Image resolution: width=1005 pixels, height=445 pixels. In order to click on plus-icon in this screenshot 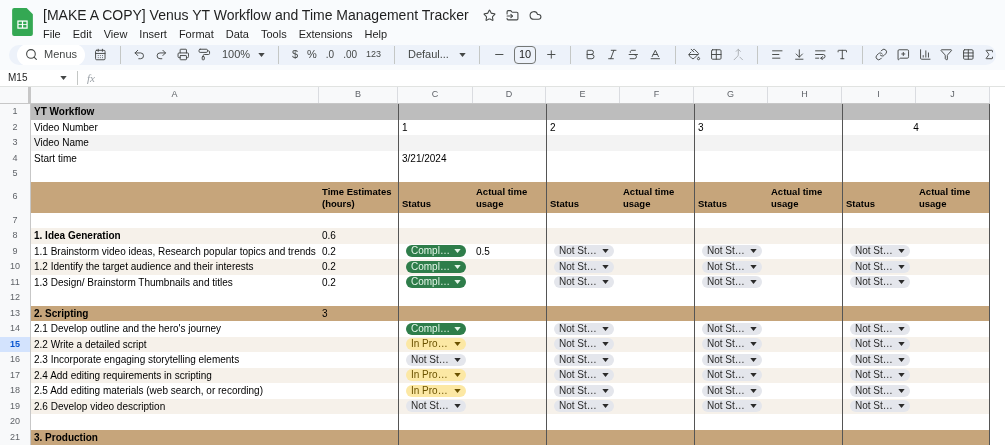, I will do `click(551, 54)`.